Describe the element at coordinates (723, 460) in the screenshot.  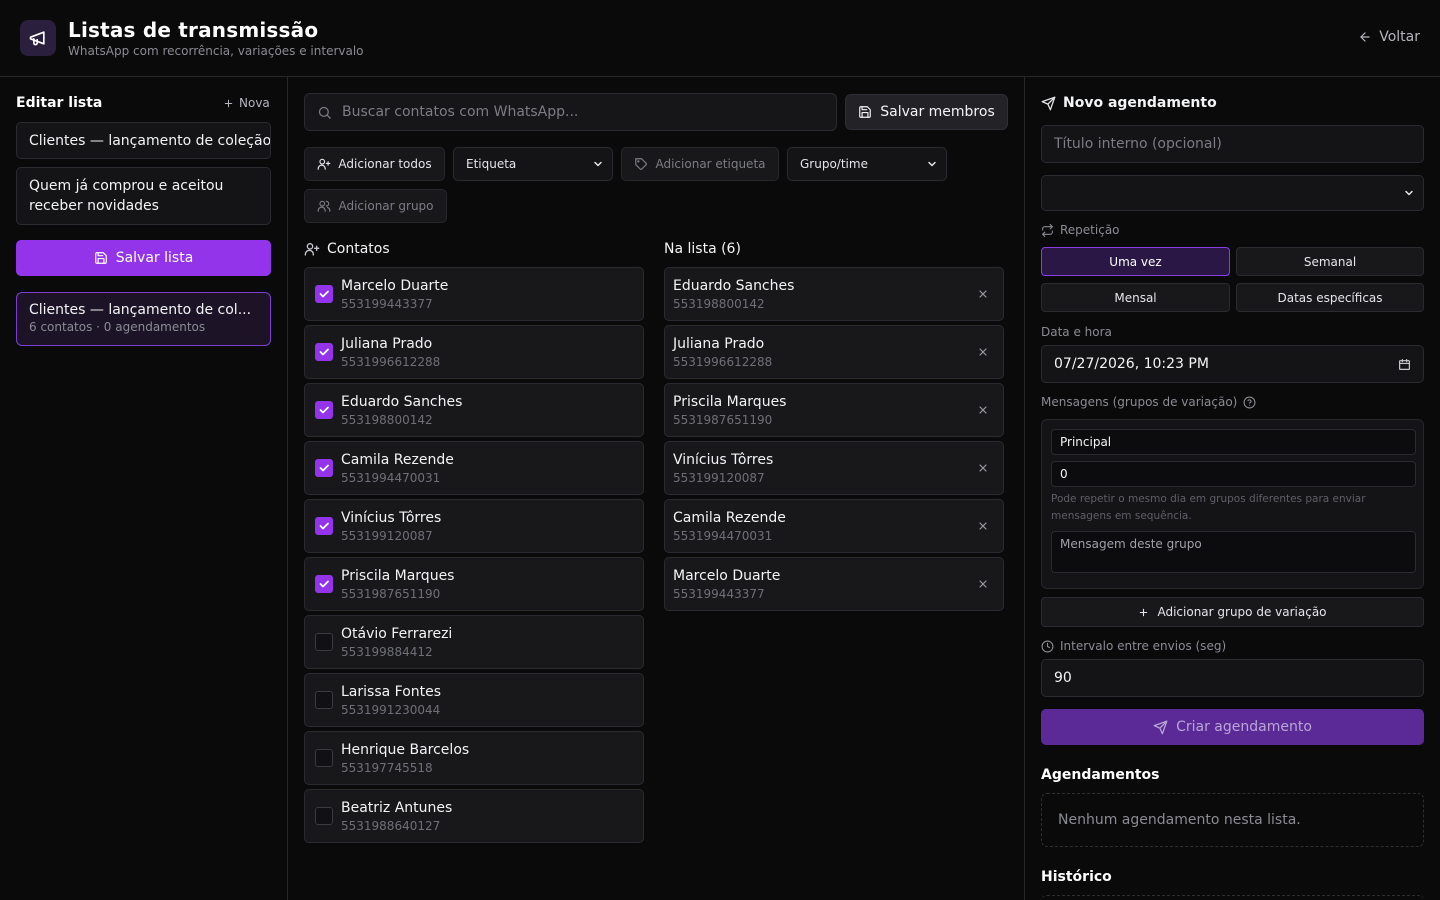
I see `member-name: Vinícius Tôrres` at that location.